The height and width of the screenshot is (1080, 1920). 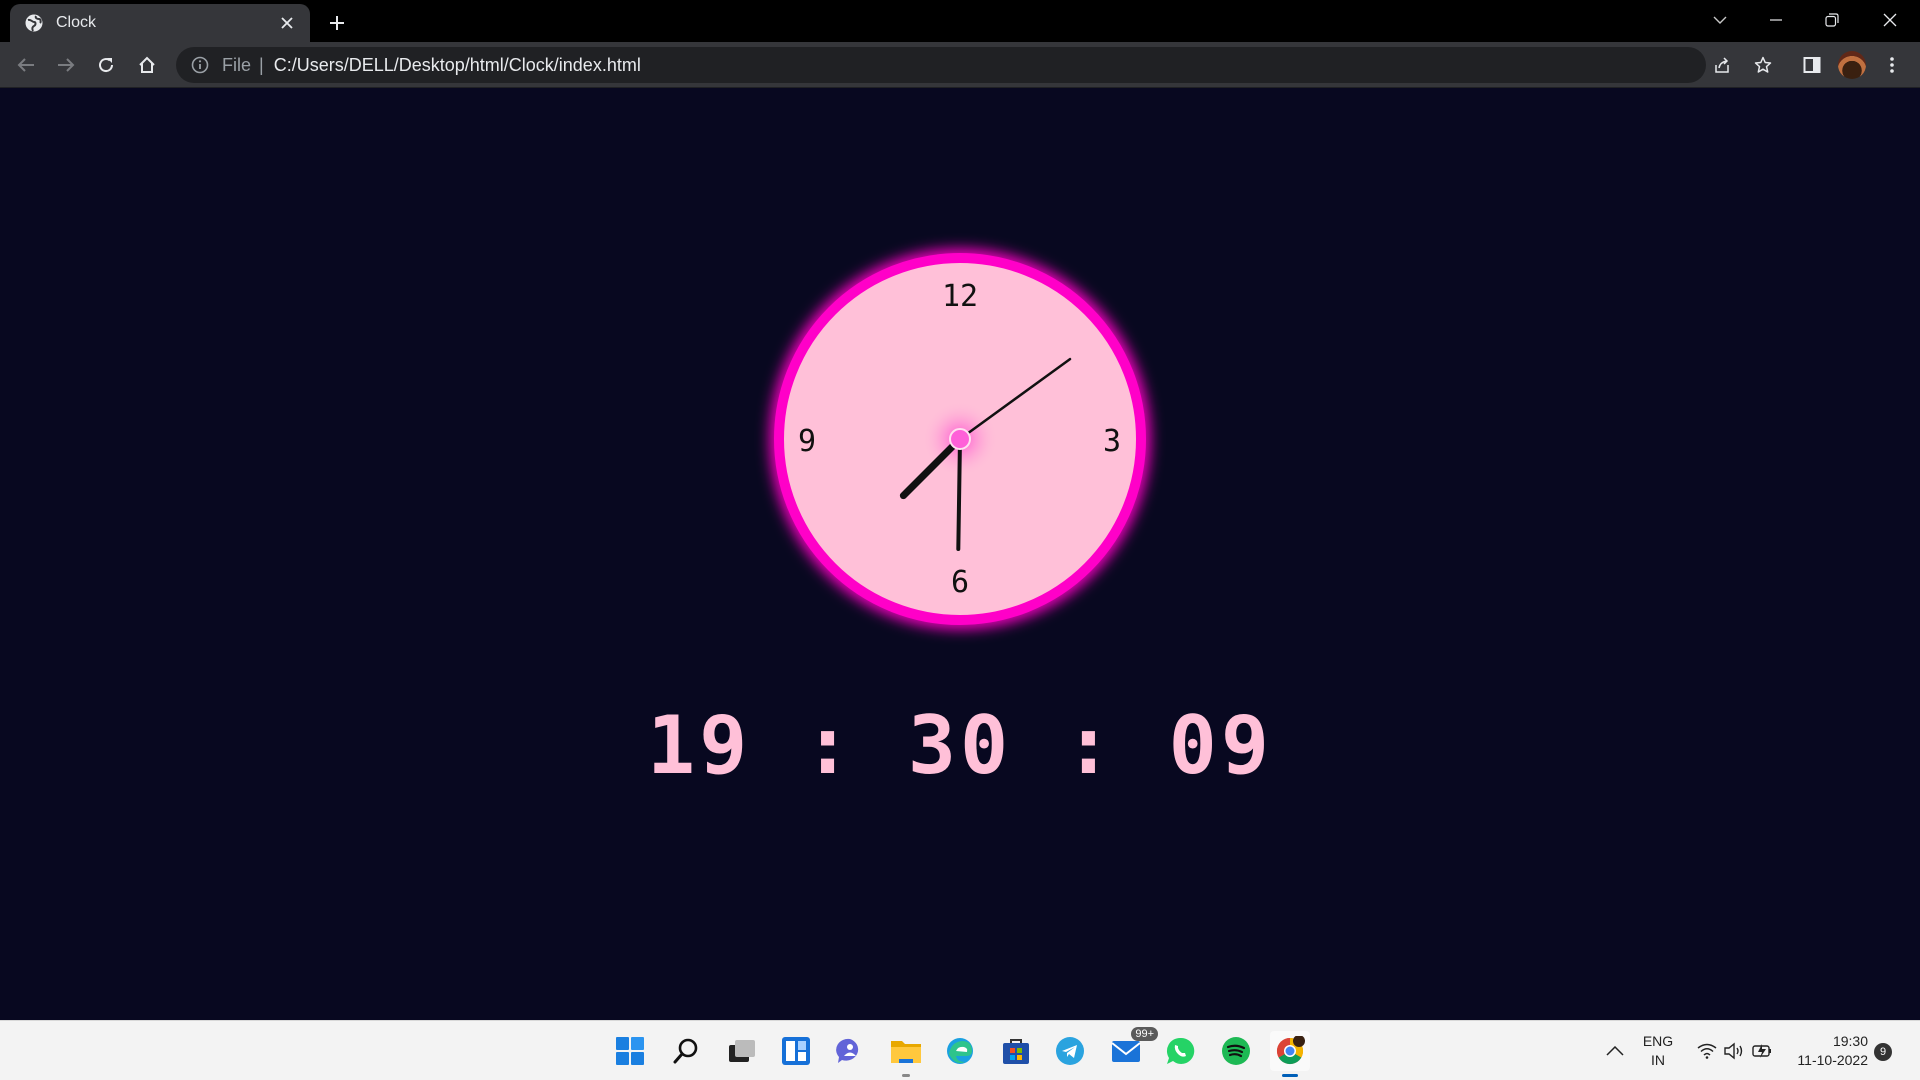 I want to click on numeral-9: 9, so click(x=807, y=441).